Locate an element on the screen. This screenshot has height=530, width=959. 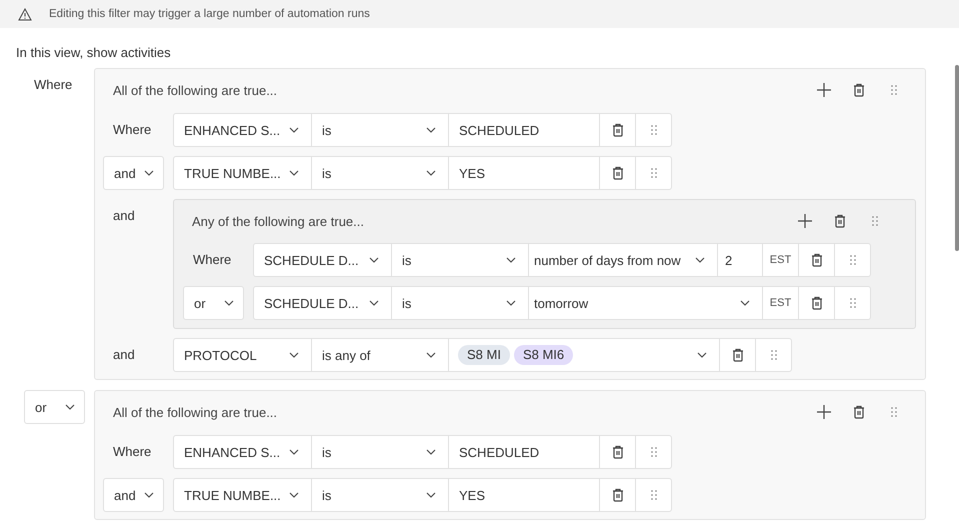
value-tag: S8 MI6 is located at coordinates (544, 355).